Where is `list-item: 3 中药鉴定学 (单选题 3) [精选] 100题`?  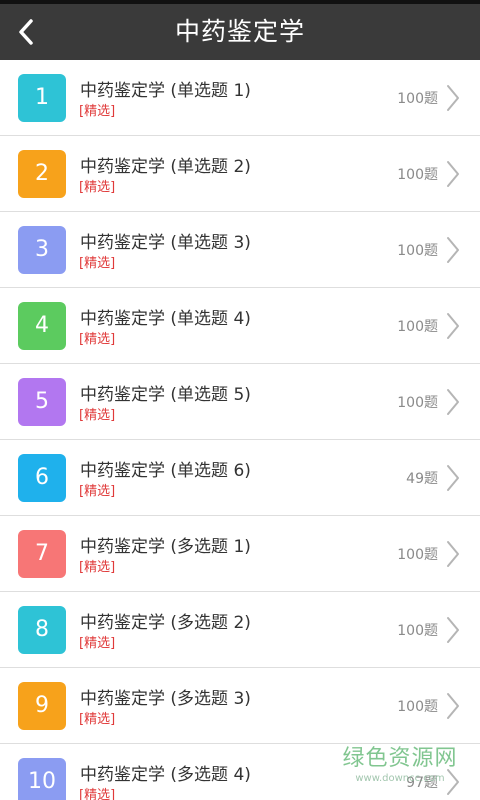 list-item: 3 中药鉴定学 (单选题 3) [精选] 100题 is located at coordinates (240, 250).